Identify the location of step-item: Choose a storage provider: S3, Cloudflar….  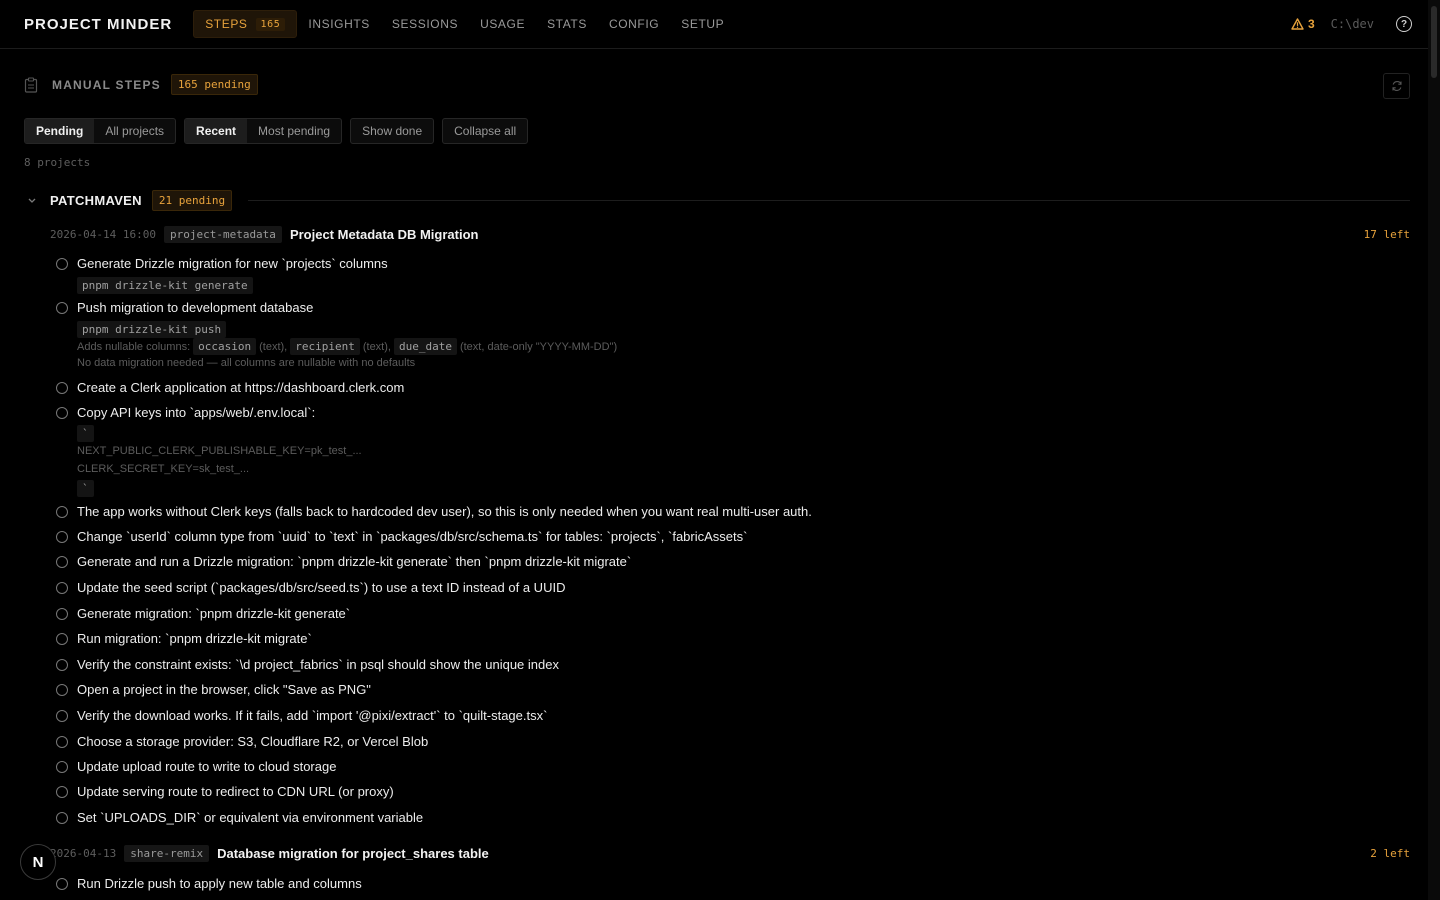
(242, 741).